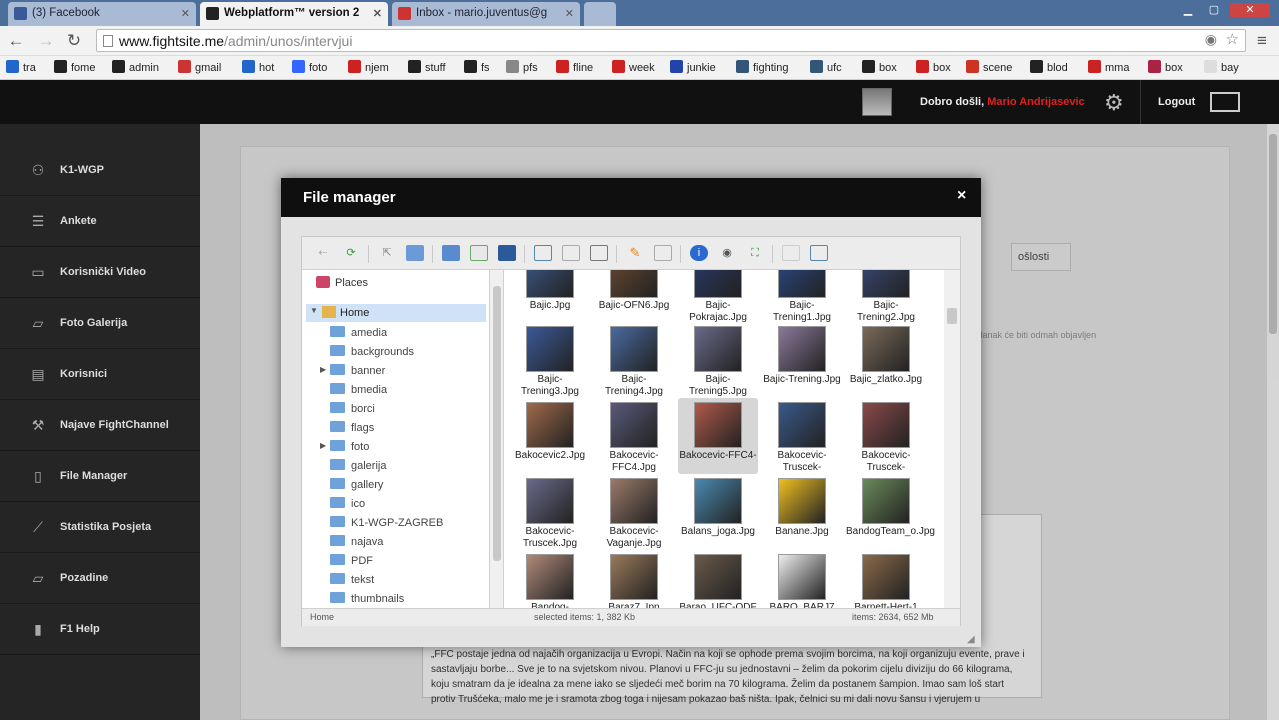 The width and height of the screenshot is (1279, 720). What do you see at coordinates (1114, 103) in the screenshot?
I see `gear-icon: ⚙` at bounding box center [1114, 103].